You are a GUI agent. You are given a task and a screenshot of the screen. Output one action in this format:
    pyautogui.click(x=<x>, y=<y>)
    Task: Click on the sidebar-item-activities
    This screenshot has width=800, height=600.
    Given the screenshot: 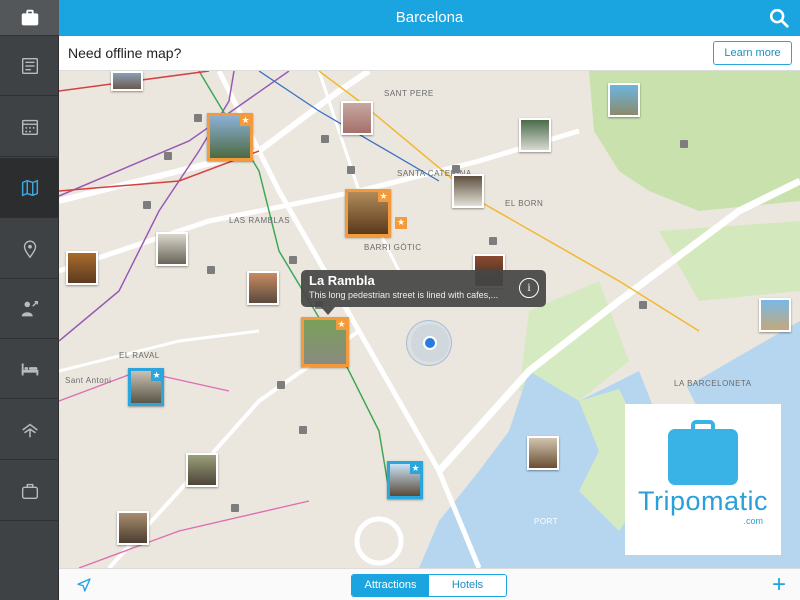 What is the action you would take?
    pyautogui.click(x=29, y=309)
    